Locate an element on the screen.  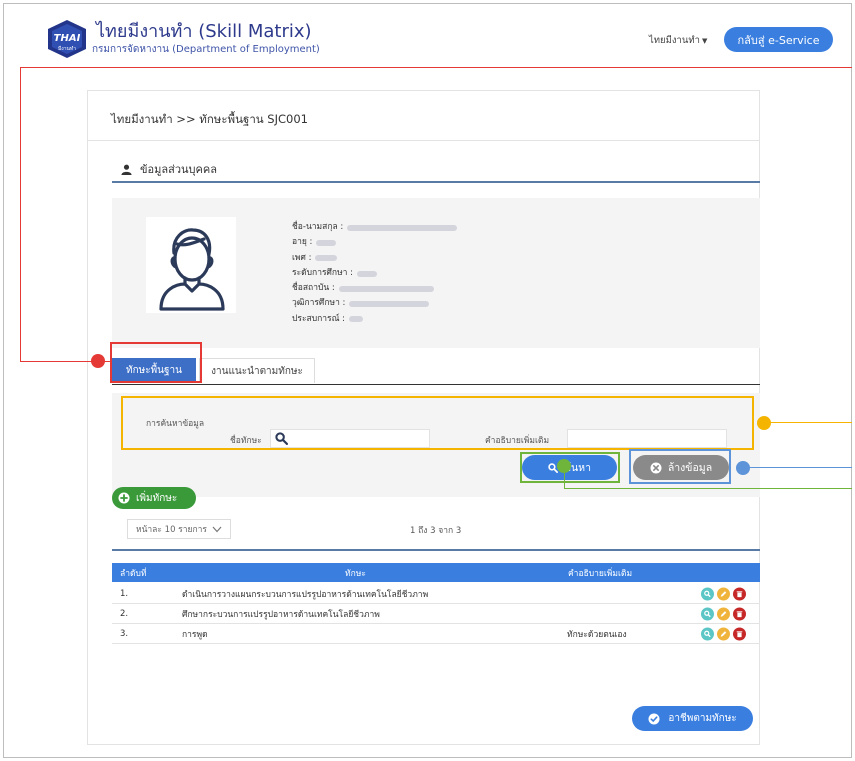
row-number: 3. is located at coordinates (124, 633).